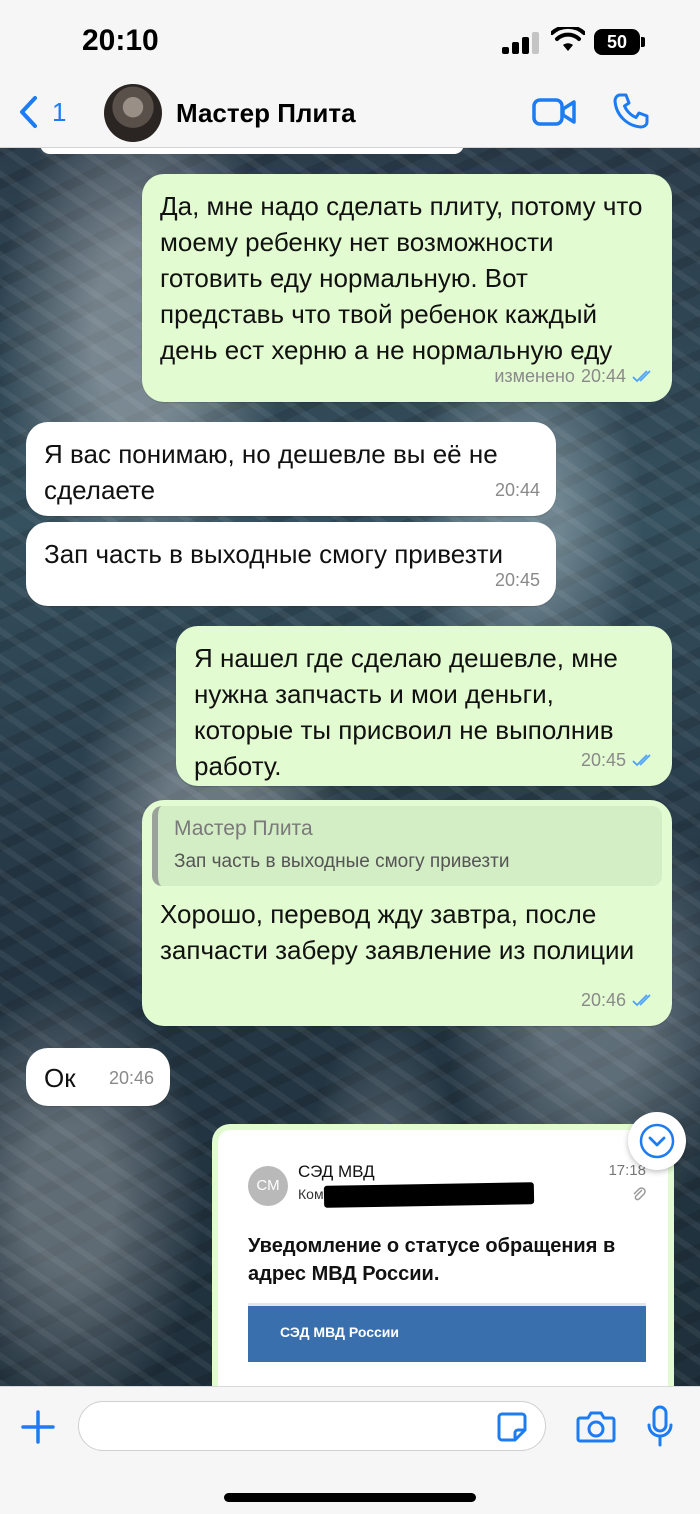 This screenshot has width=700, height=1514. Describe the element at coordinates (429, 1195) in the screenshot. I see `redaction-bar` at that location.